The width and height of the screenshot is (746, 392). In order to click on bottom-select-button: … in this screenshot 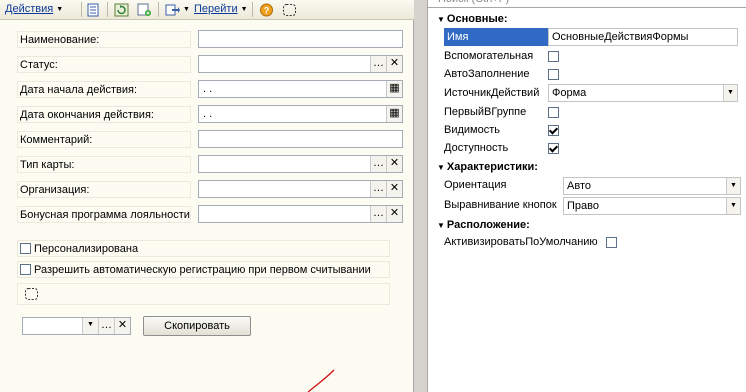, I will do `click(106, 326)`.